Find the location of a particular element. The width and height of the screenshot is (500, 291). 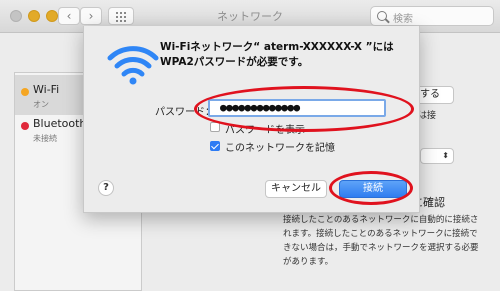

cancel-button: キャンセル is located at coordinates (296, 189).